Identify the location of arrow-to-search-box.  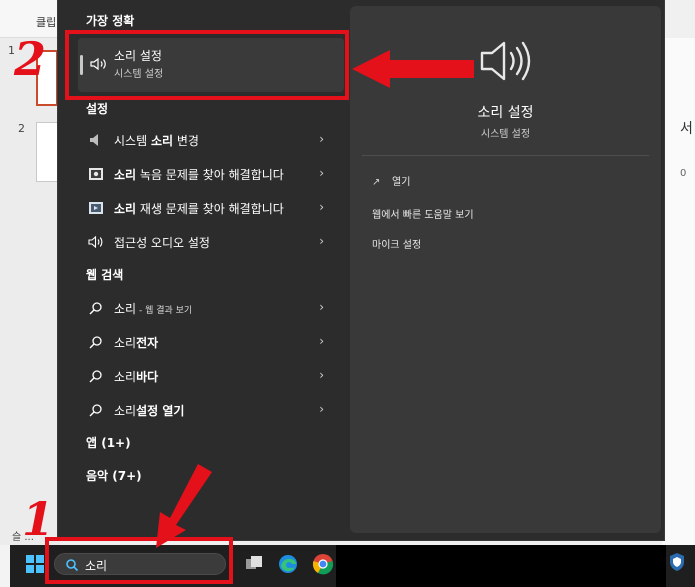
(184, 506).